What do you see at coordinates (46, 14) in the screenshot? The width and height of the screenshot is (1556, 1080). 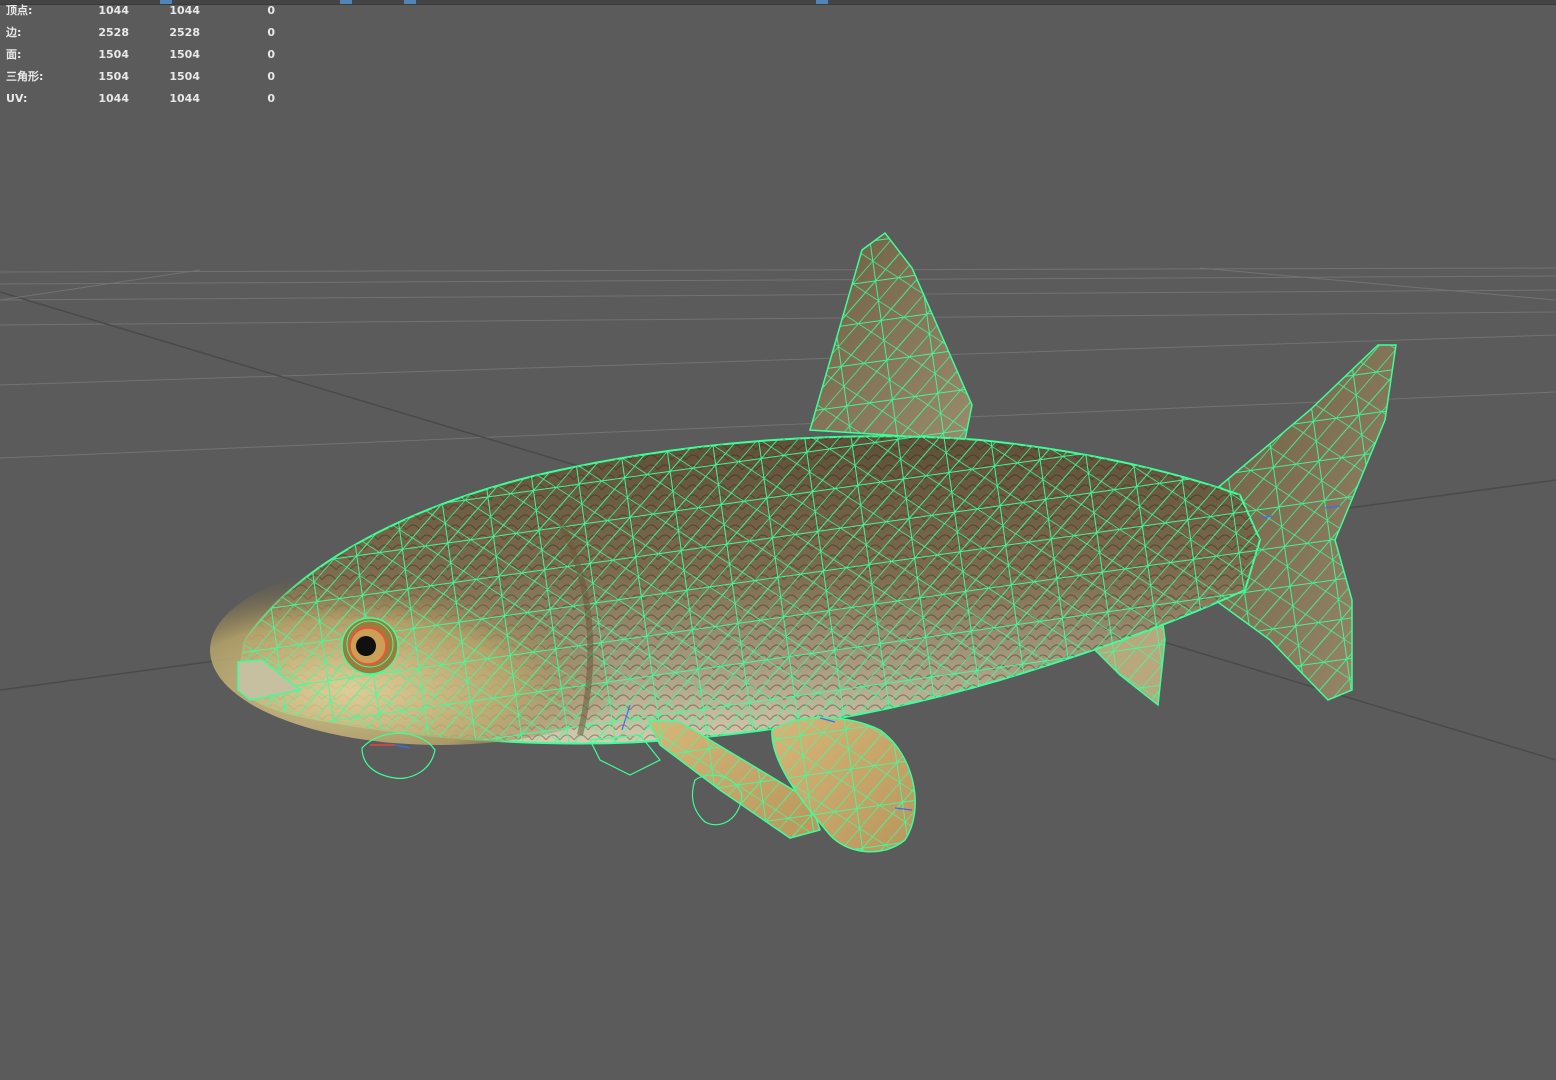 I see `hud-label: 顶点:` at bounding box center [46, 14].